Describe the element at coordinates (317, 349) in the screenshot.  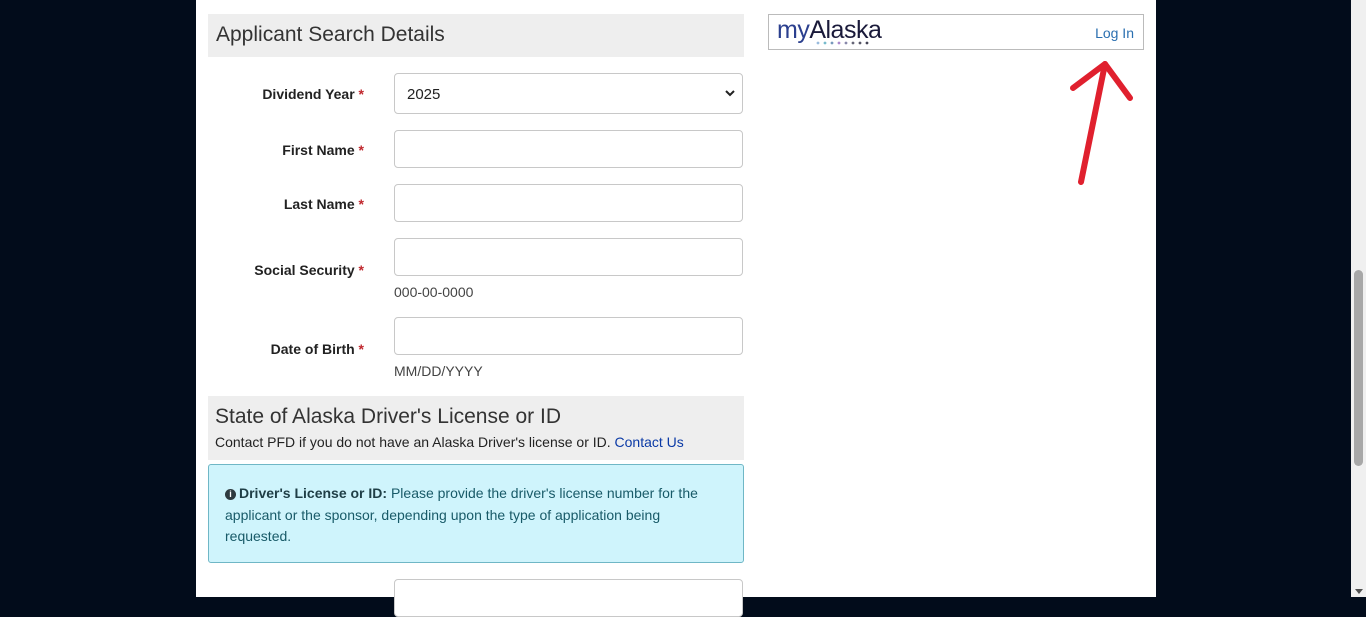
I see `dob-label: Date of Birth *` at that location.